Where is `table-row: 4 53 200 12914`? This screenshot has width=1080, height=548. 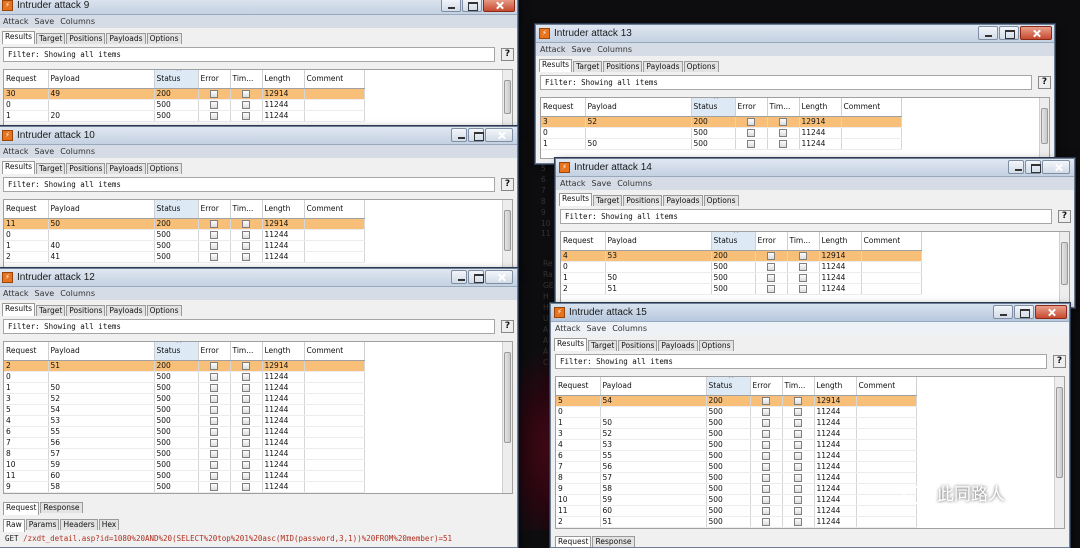 table-row: 4 53 200 12914 is located at coordinates (741, 256).